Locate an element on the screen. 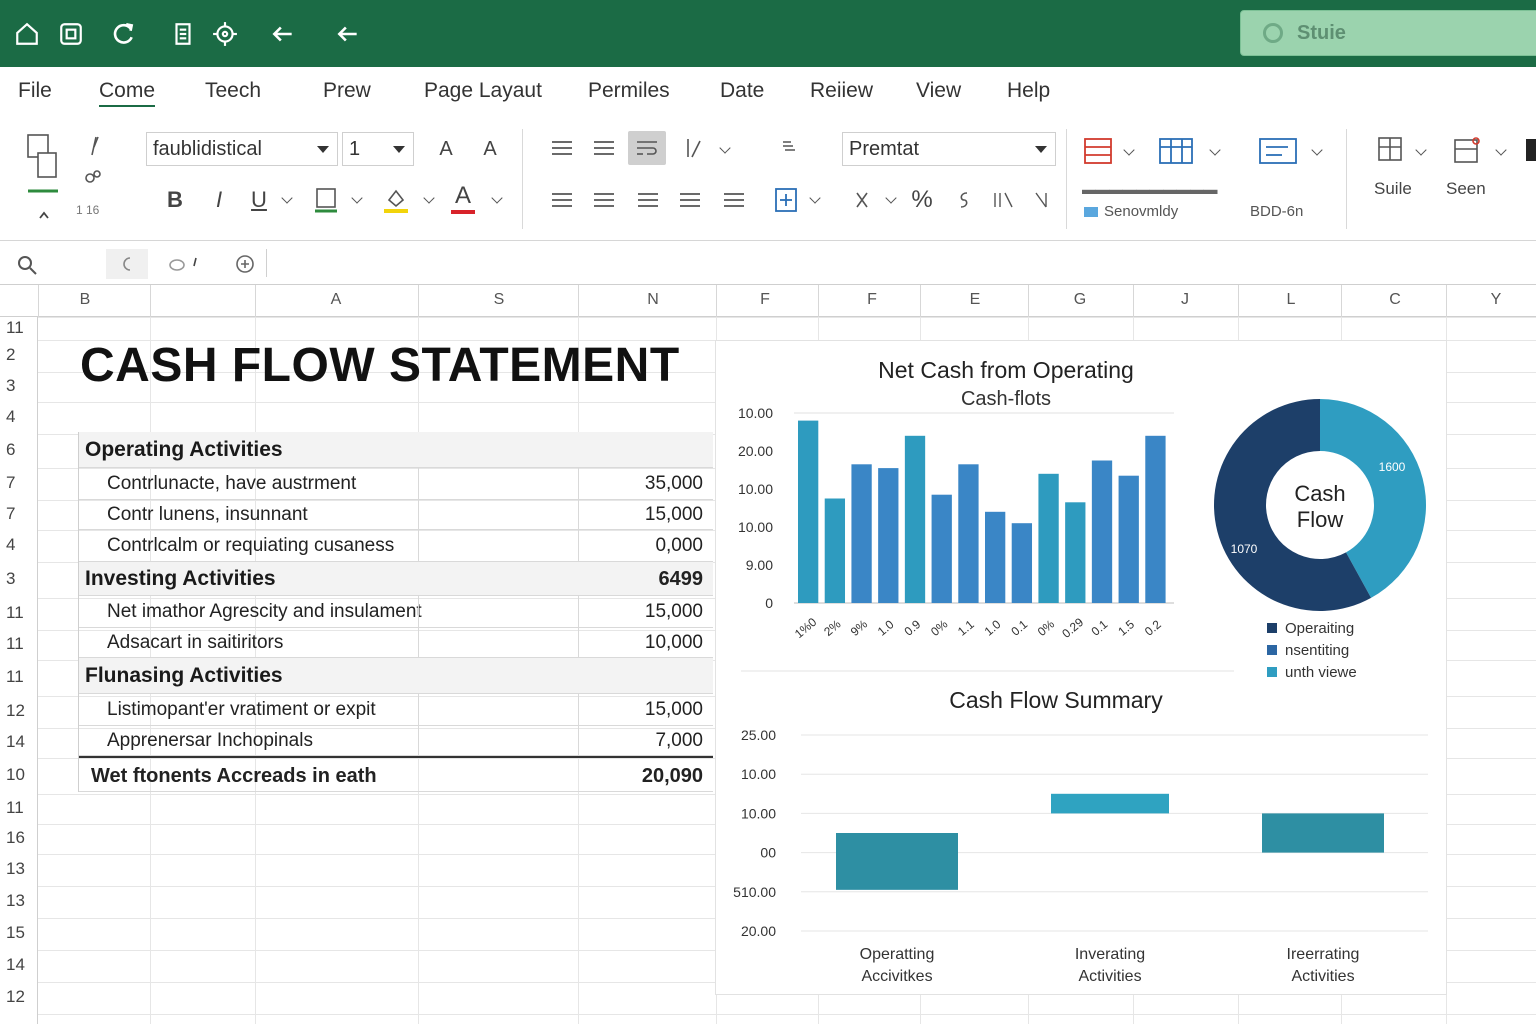 This screenshot has height=1024, width=1536. tab-formulas: Permiles is located at coordinates (629, 91).